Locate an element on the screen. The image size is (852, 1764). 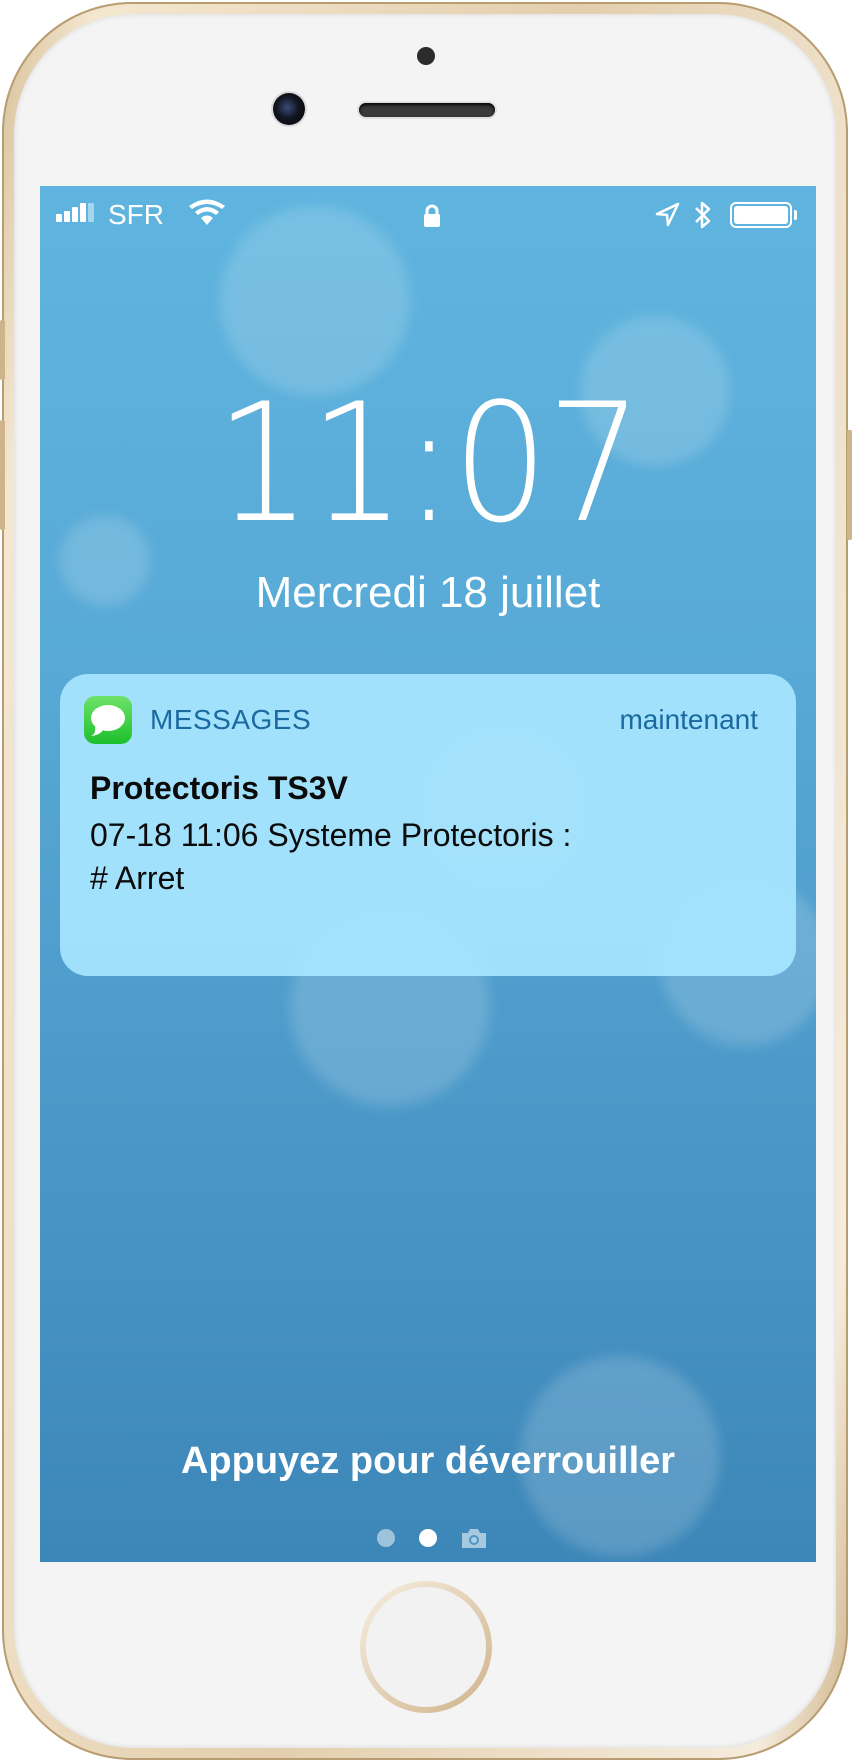
home-button is located at coordinates (426, 1647).